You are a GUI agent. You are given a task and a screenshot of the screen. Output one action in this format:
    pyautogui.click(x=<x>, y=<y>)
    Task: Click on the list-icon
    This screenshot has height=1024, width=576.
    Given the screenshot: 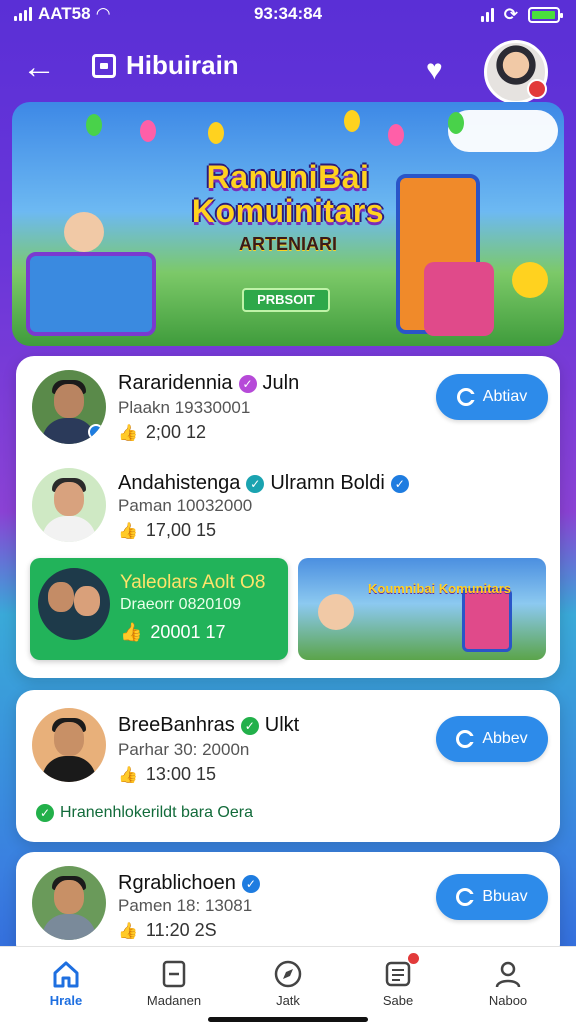 What is the action you would take?
    pyautogui.click(x=401, y=971)
    